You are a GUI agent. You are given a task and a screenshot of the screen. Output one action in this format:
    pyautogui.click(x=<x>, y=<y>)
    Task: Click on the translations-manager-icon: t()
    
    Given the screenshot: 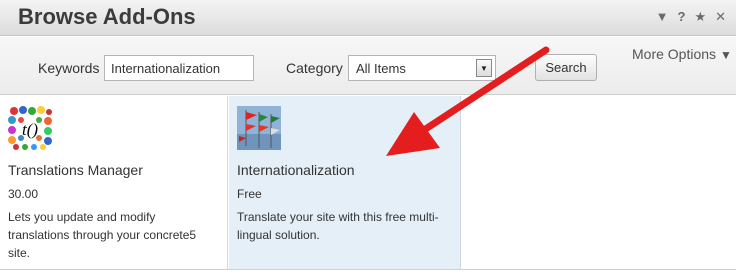 What is the action you would take?
    pyautogui.click(x=30, y=128)
    